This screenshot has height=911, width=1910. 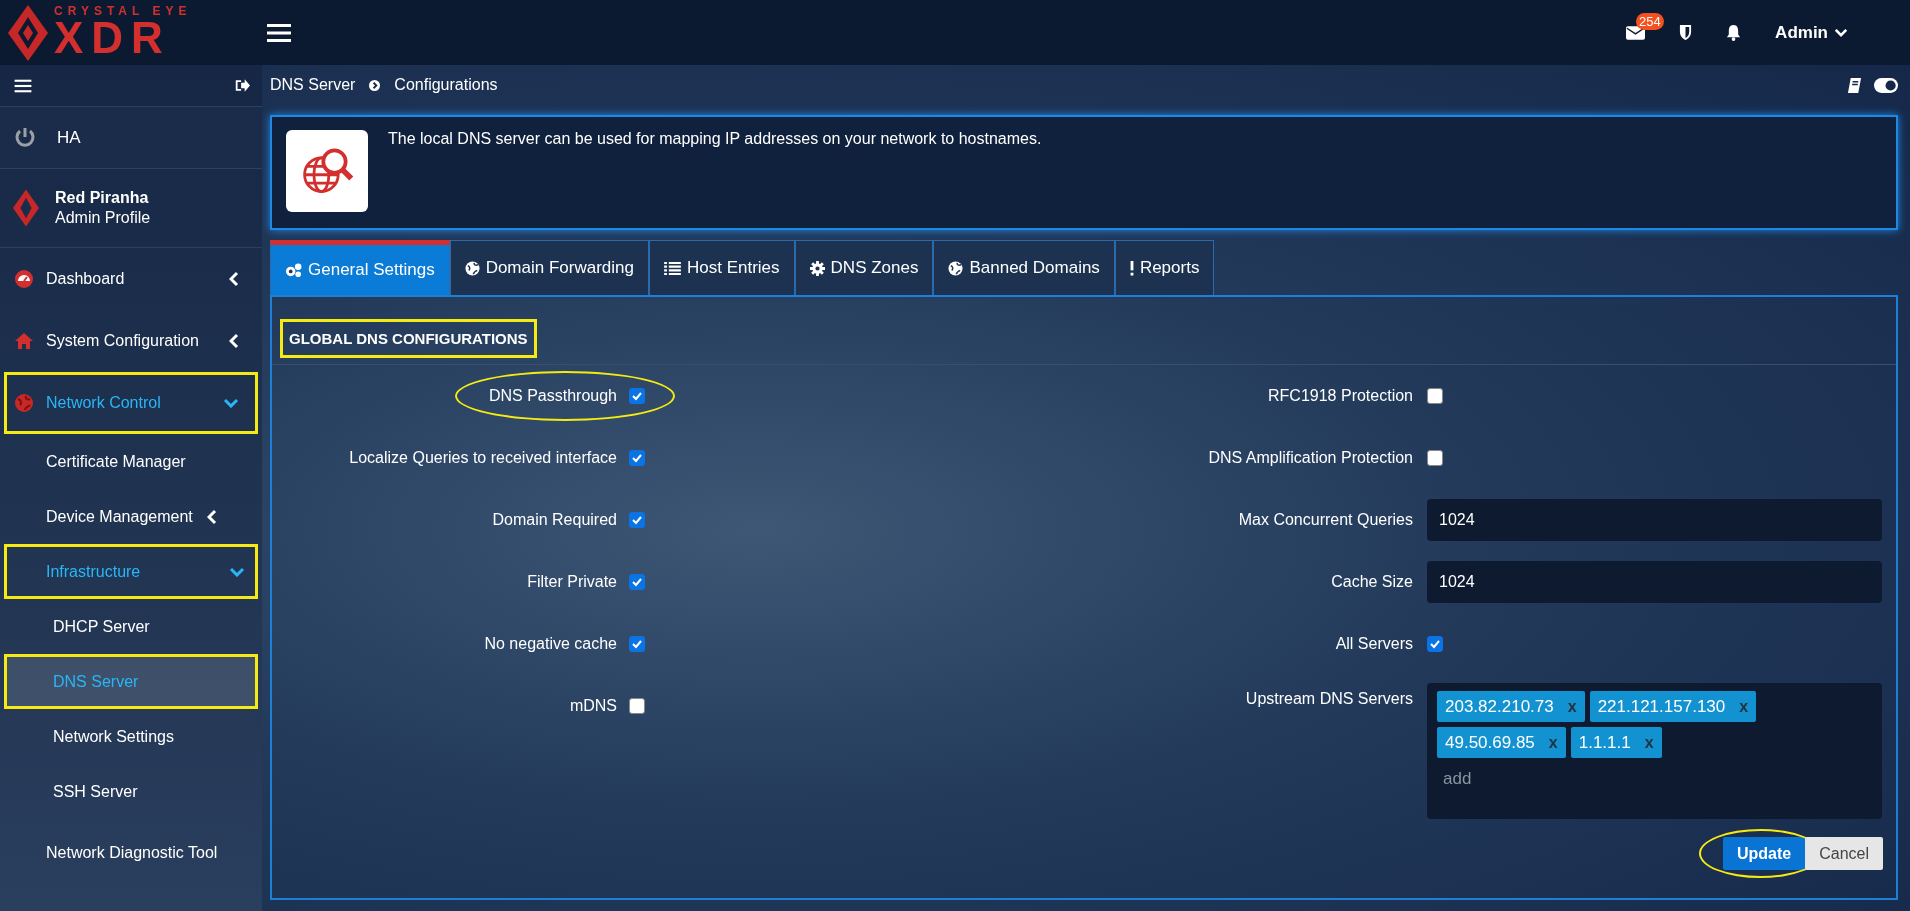 I want to click on info-text: The local DNS server can be used for mapping IP addresses on your network to hostnames., so click(x=715, y=139).